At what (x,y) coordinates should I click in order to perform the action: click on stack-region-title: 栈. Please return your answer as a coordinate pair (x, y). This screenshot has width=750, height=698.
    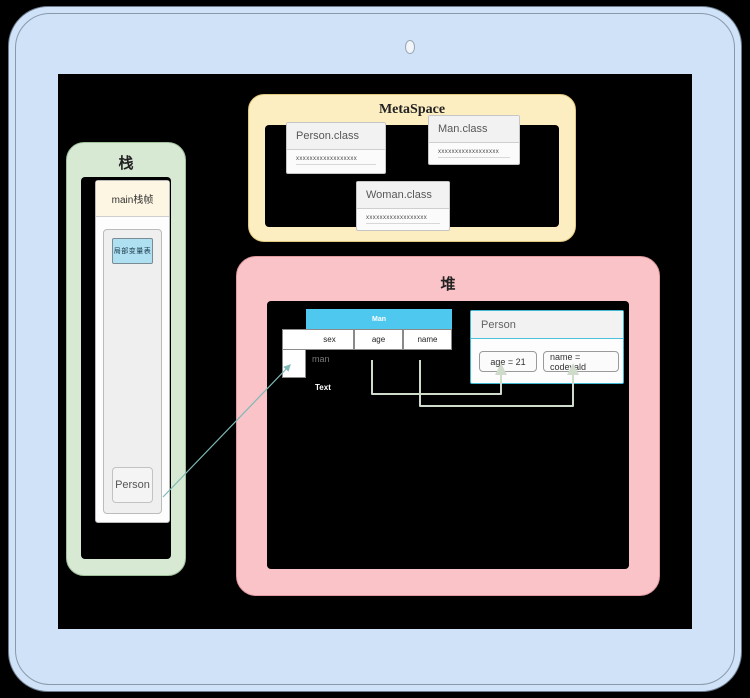
    Looking at the image, I should click on (126, 164).